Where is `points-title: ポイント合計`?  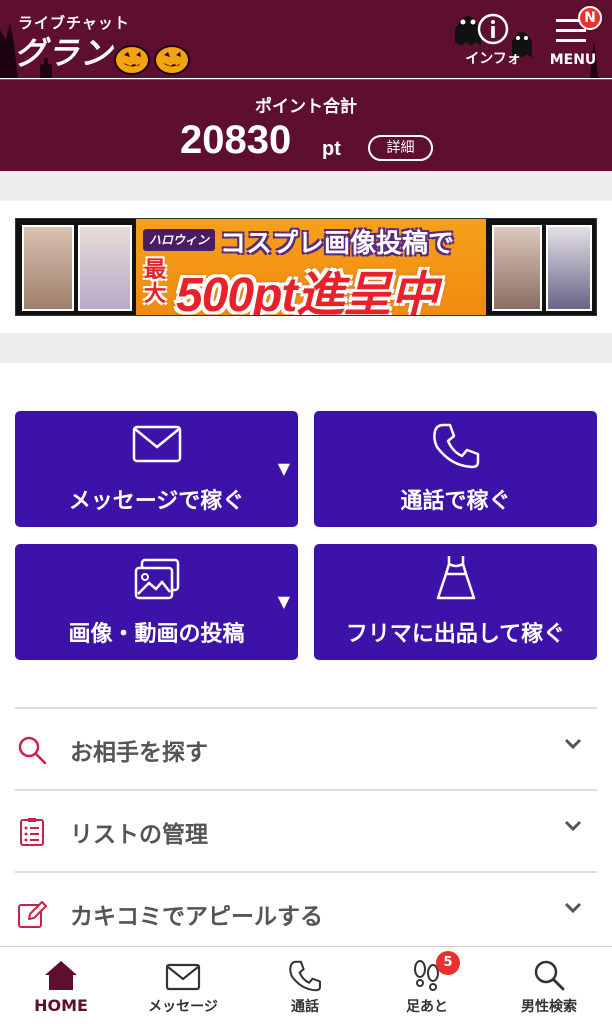
points-title: ポイント合計 is located at coordinates (306, 107).